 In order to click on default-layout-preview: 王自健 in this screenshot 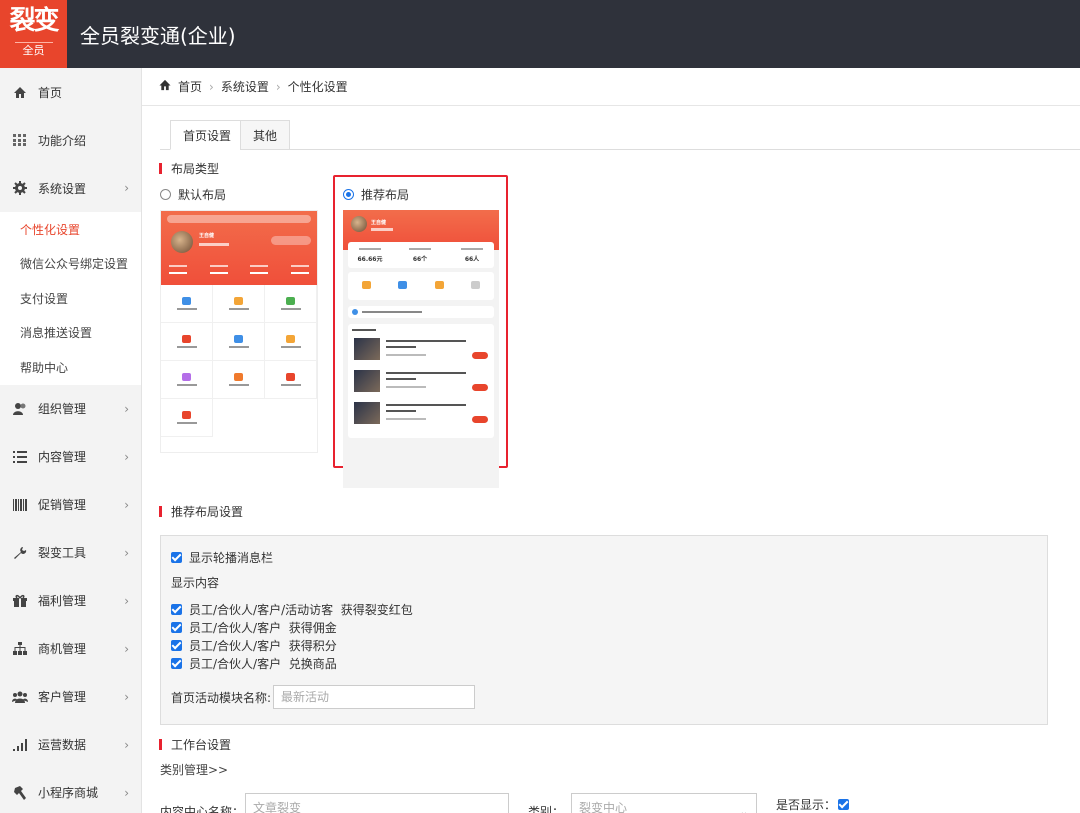, I will do `click(239, 331)`.